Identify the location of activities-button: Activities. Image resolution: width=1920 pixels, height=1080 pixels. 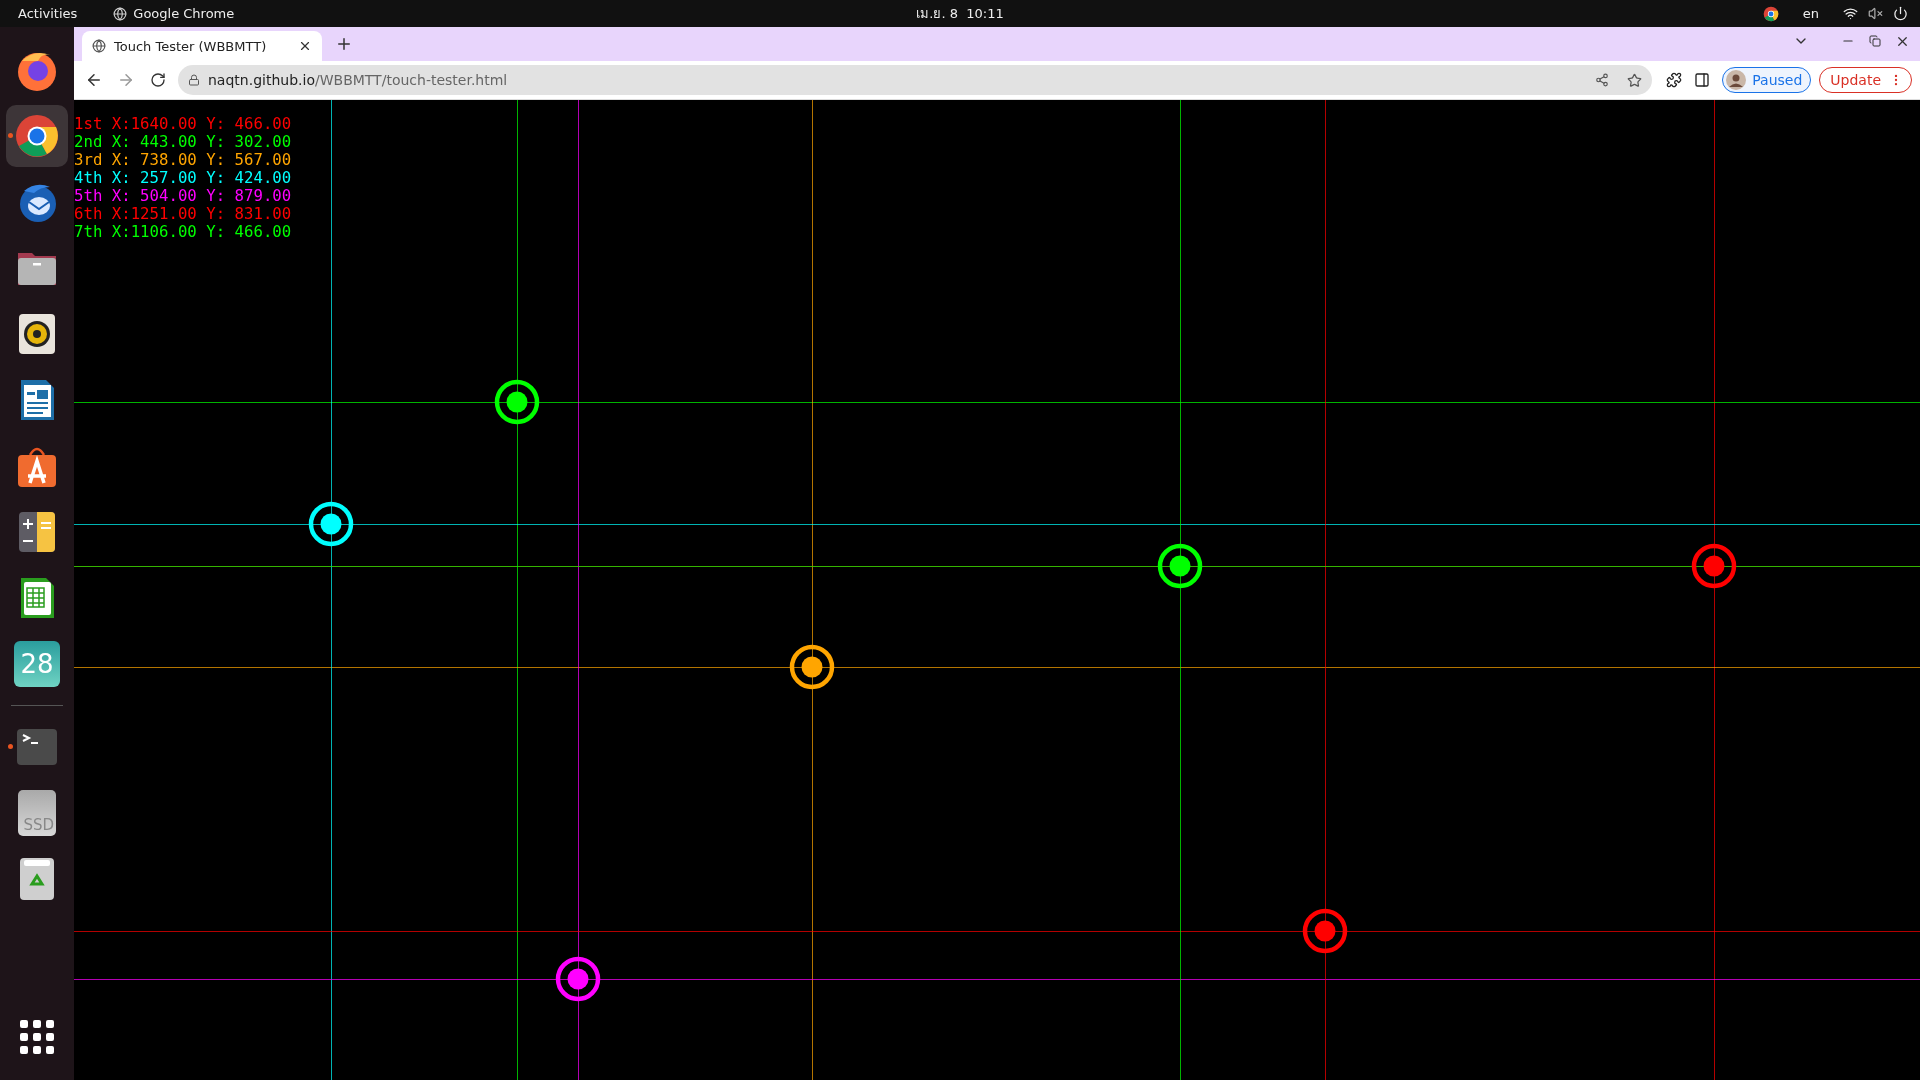
(48, 13).